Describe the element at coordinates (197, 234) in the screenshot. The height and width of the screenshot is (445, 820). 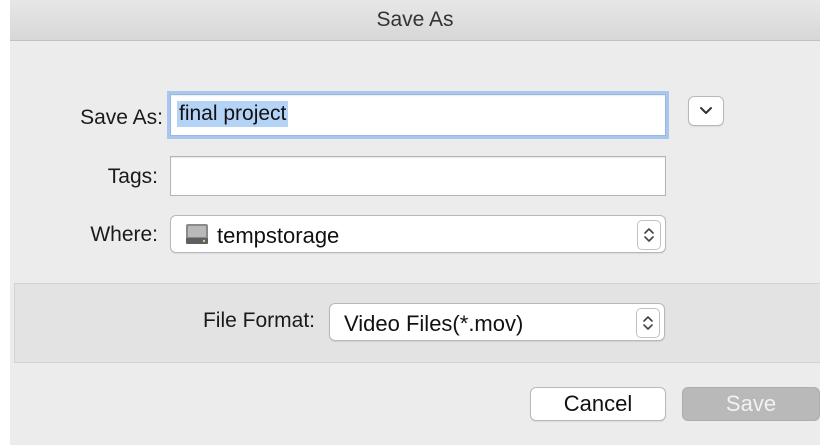
I see `hard-drive-icon` at that location.